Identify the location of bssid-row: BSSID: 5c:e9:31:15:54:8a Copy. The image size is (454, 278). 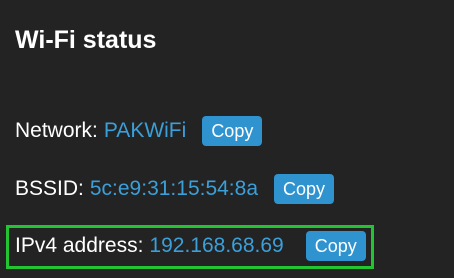
(175, 189).